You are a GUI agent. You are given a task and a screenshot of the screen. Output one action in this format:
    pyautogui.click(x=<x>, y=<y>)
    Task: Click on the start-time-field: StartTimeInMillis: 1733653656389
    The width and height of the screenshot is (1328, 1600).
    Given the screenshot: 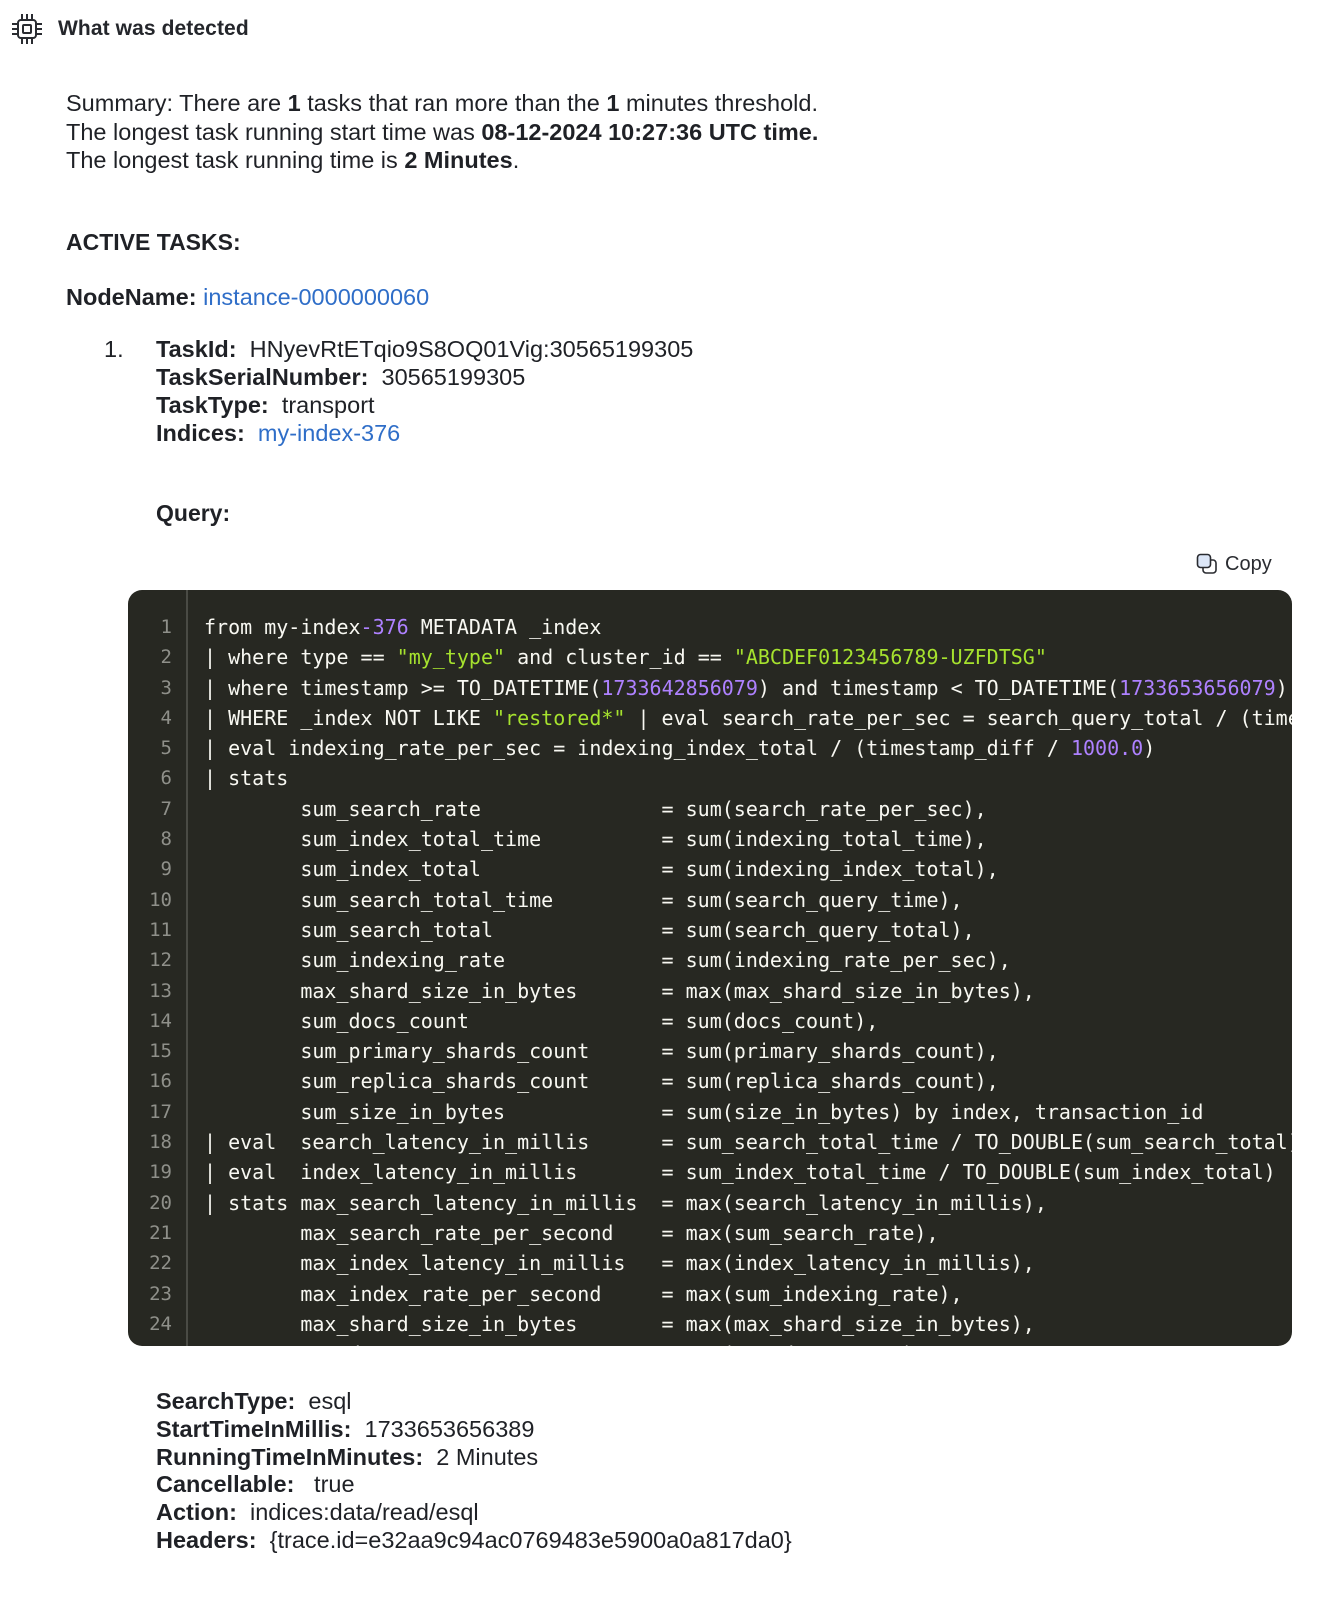 What is the action you would take?
    pyautogui.click(x=474, y=1430)
    